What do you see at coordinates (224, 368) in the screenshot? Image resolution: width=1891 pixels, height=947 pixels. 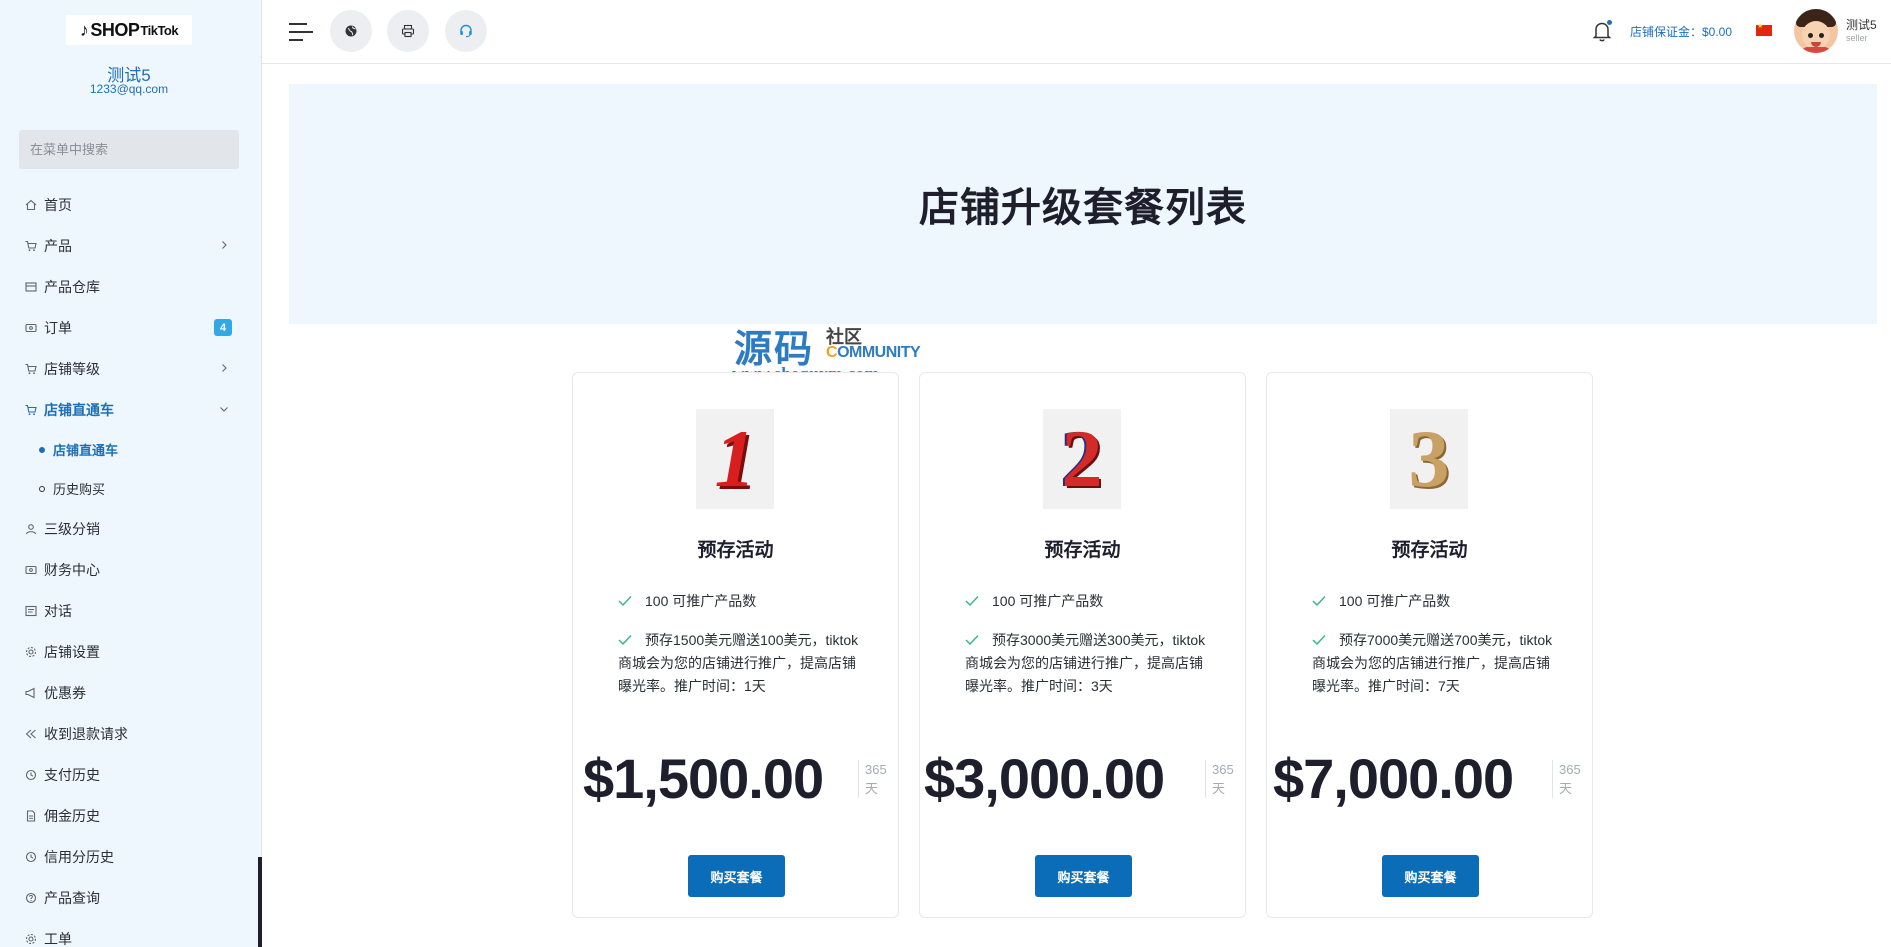 I see `chevron-right-icon` at bounding box center [224, 368].